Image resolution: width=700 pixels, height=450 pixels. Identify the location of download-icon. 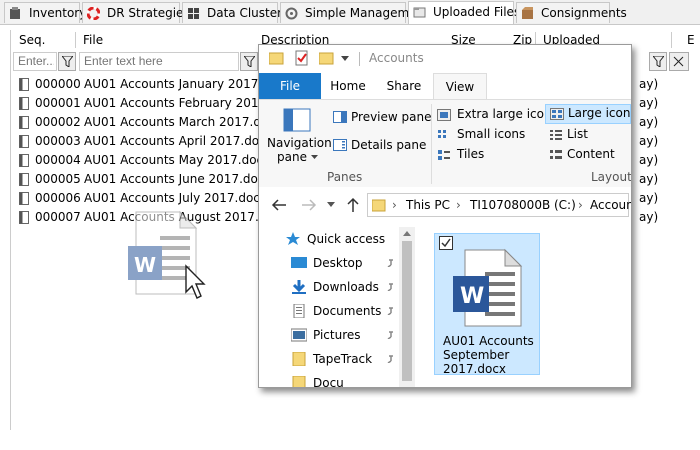
(299, 287).